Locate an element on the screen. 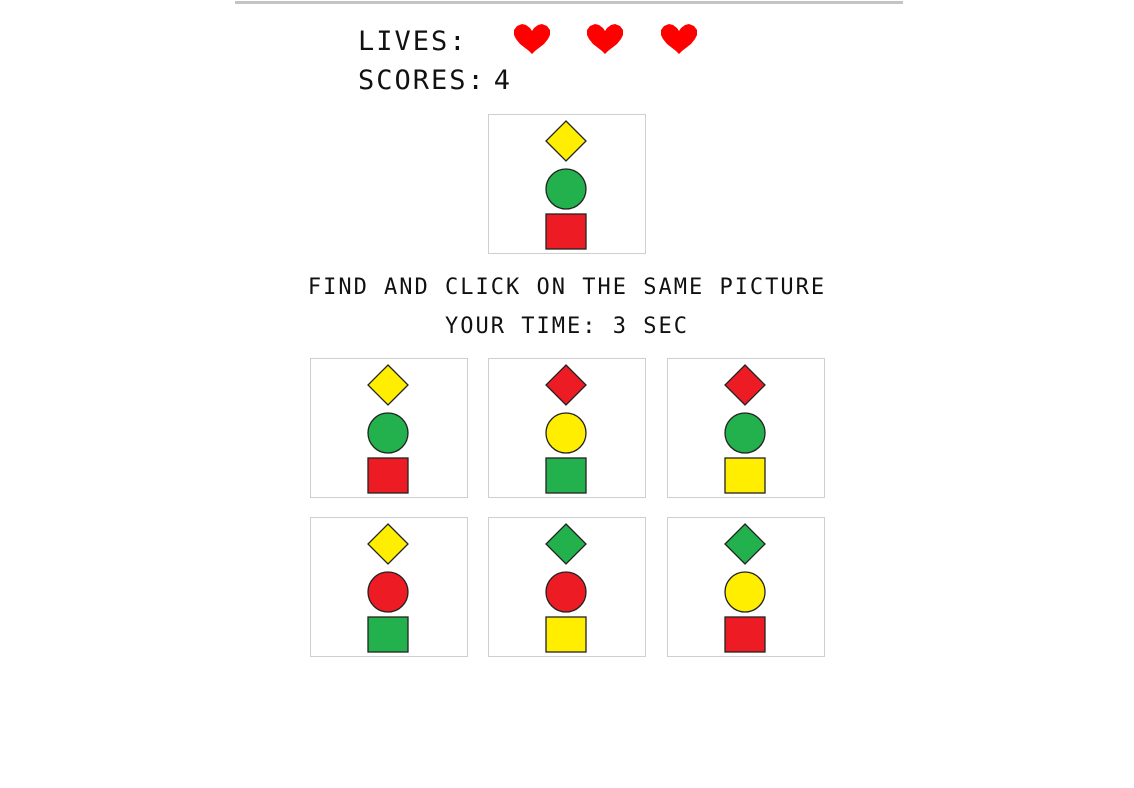 The image size is (1134, 788). target-picture is located at coordinates (567, 184).